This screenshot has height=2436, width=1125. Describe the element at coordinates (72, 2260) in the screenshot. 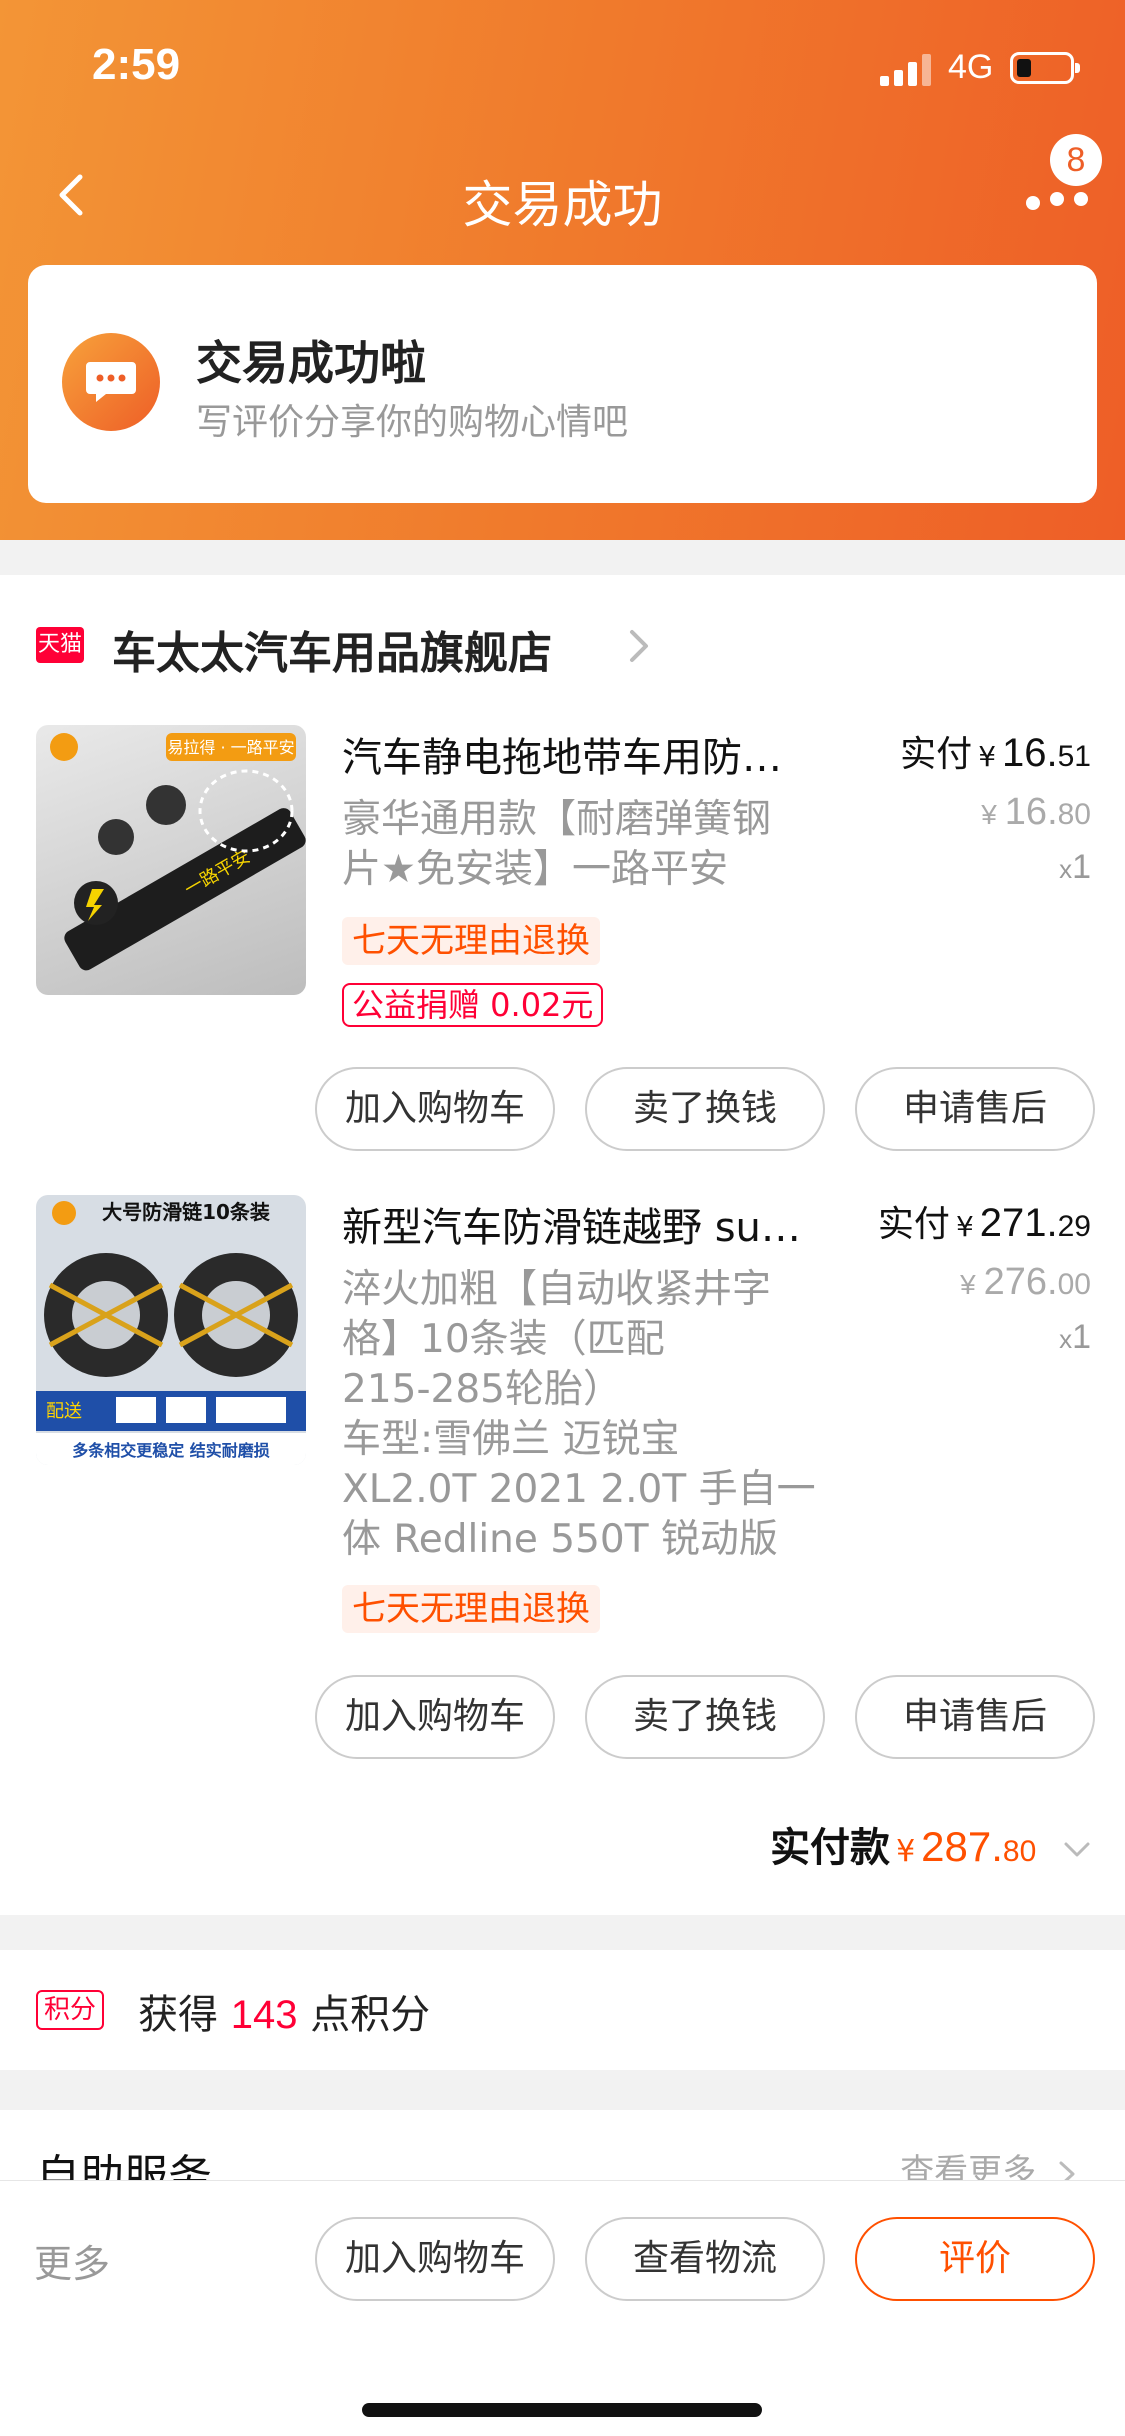

I see `more-options-button: 更多` at that location.